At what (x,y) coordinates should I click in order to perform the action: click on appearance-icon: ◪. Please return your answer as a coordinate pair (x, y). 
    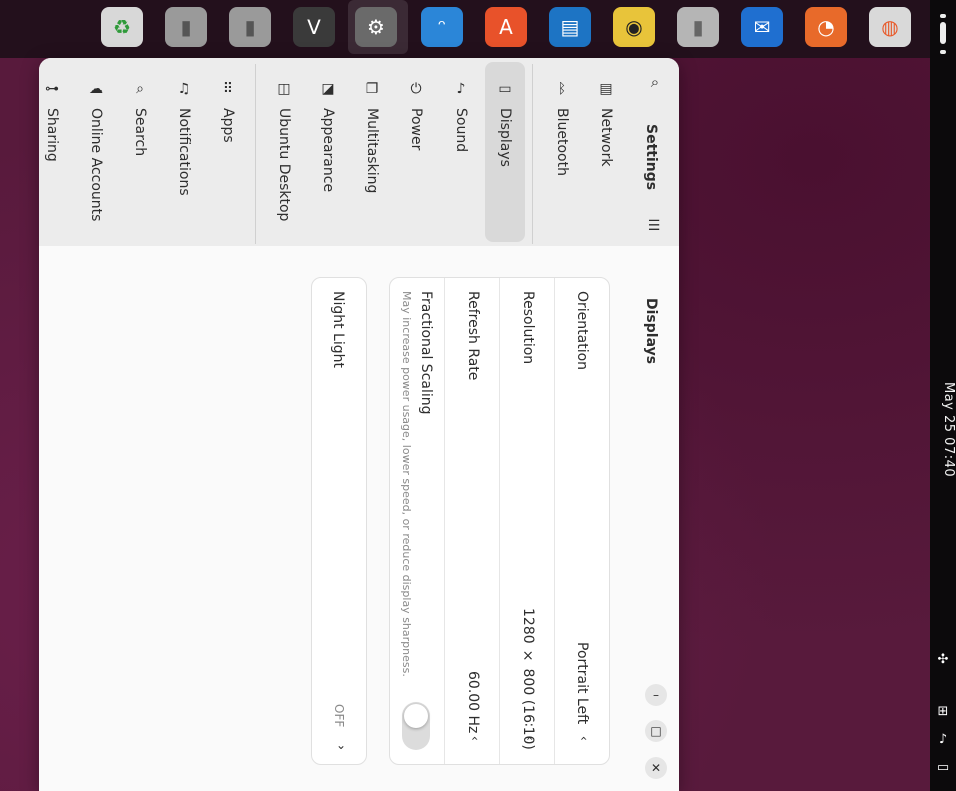
    Looking at the image, I should click on (328, 89).